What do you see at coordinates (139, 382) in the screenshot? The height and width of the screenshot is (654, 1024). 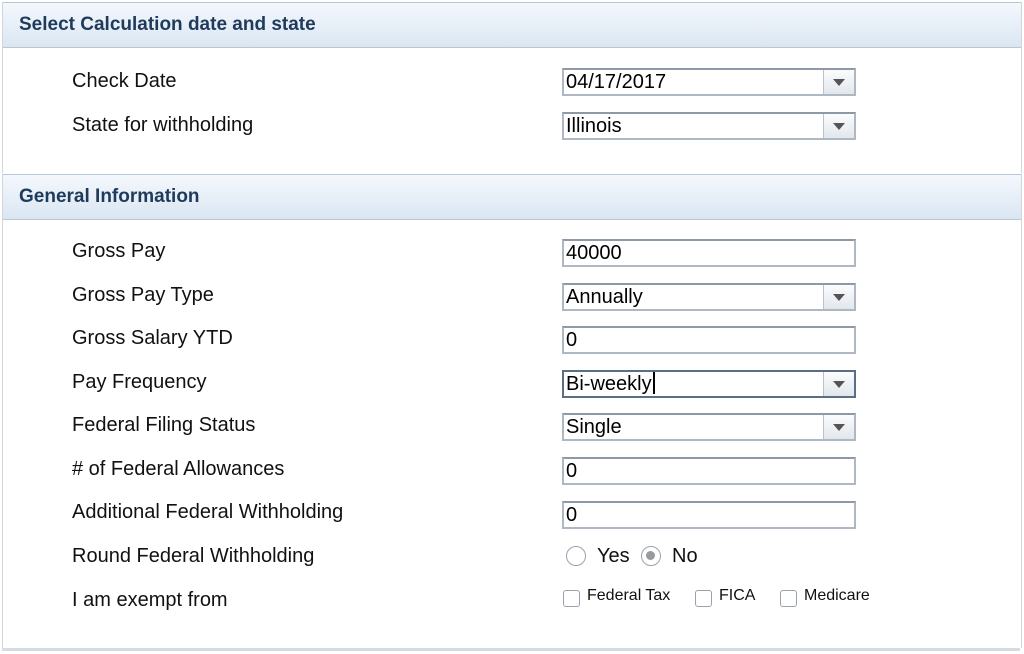 I see `pay-frequency-label: Pay Frequency` at bounding box center [139, 382].